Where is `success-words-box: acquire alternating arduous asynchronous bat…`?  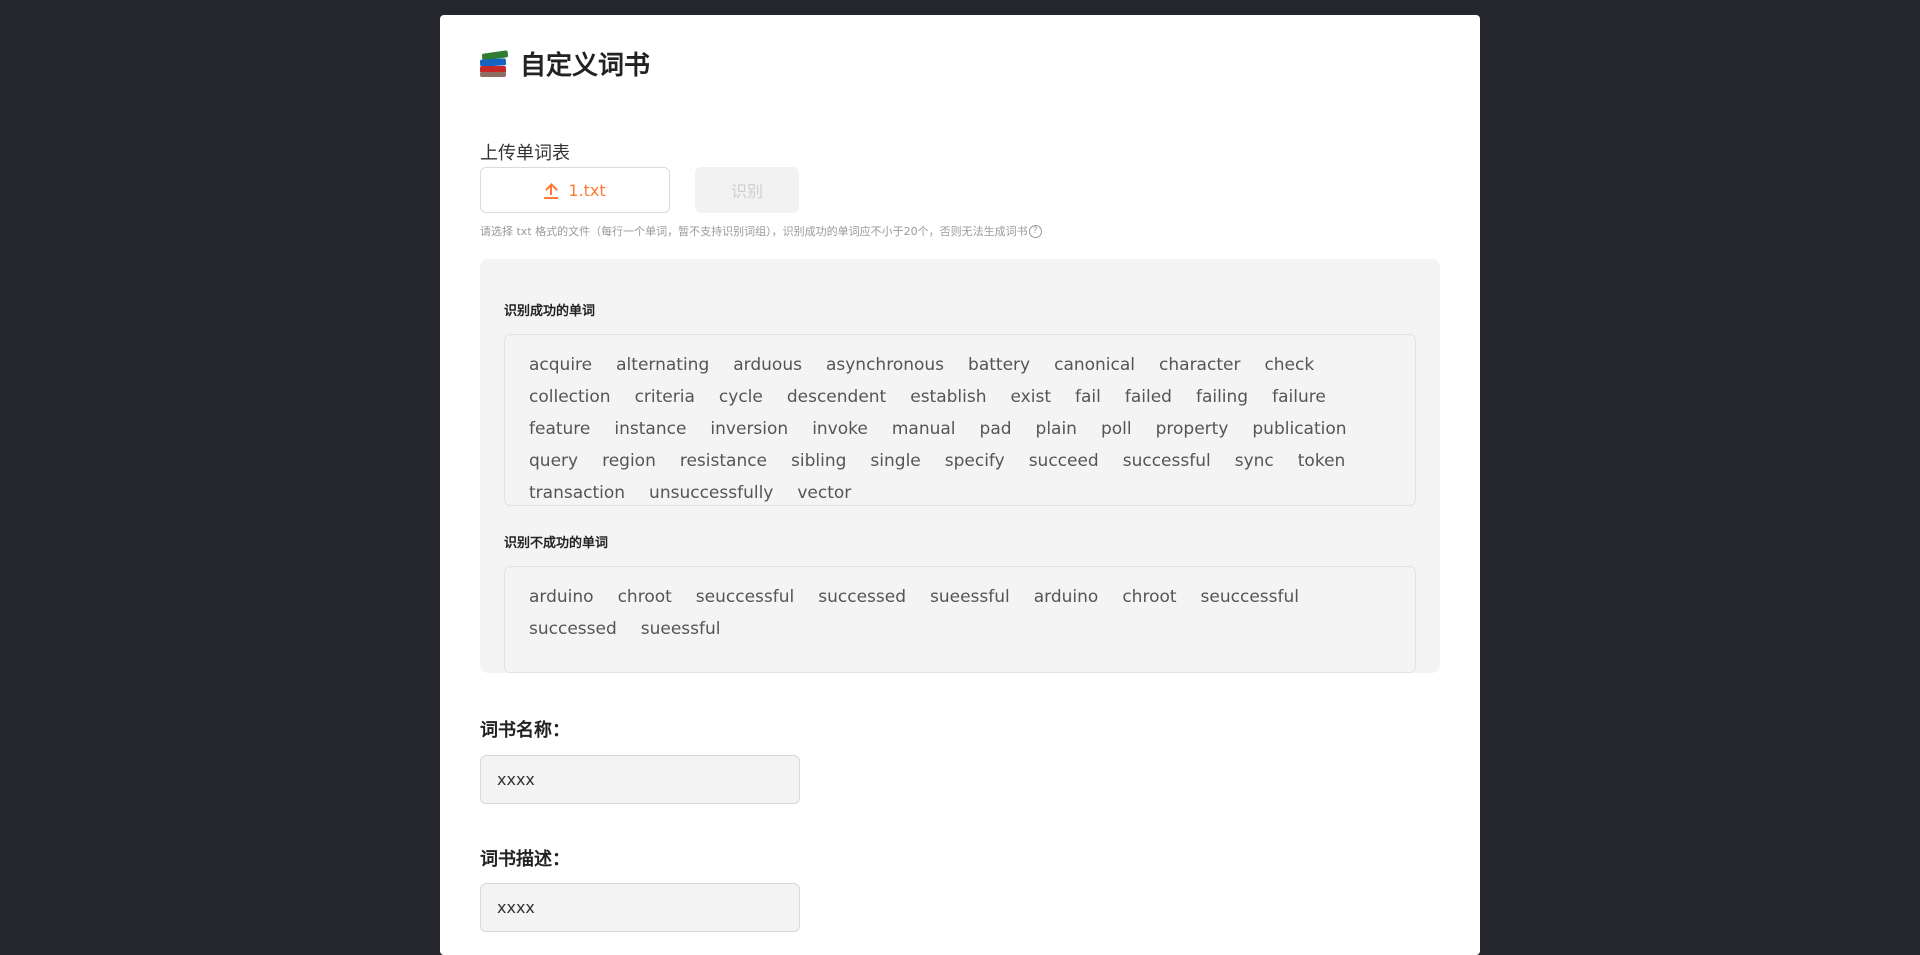 success-words-box: acquire alternating arduous asynchronous bat… is located at coordinates (960, 420).